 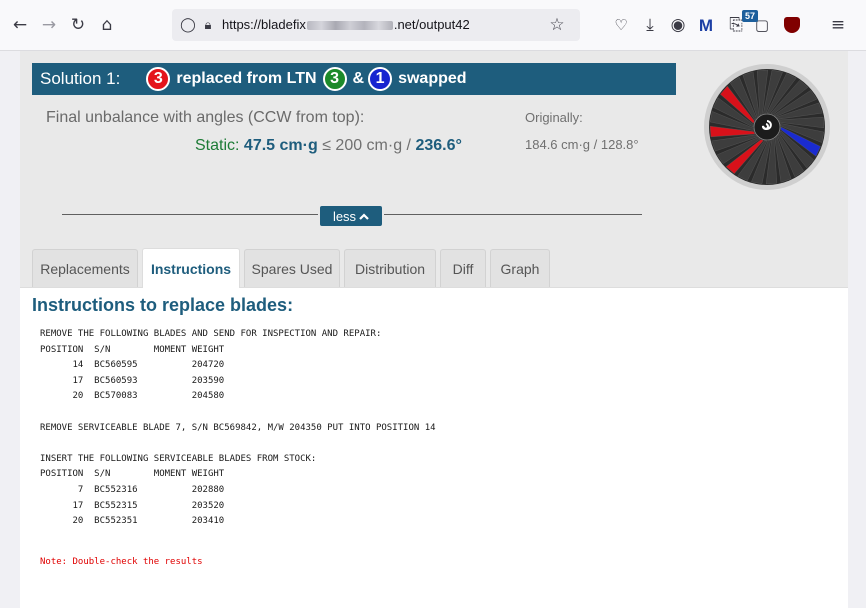 I want to click on swapped-text: swapped, so click(x=432, y=78).